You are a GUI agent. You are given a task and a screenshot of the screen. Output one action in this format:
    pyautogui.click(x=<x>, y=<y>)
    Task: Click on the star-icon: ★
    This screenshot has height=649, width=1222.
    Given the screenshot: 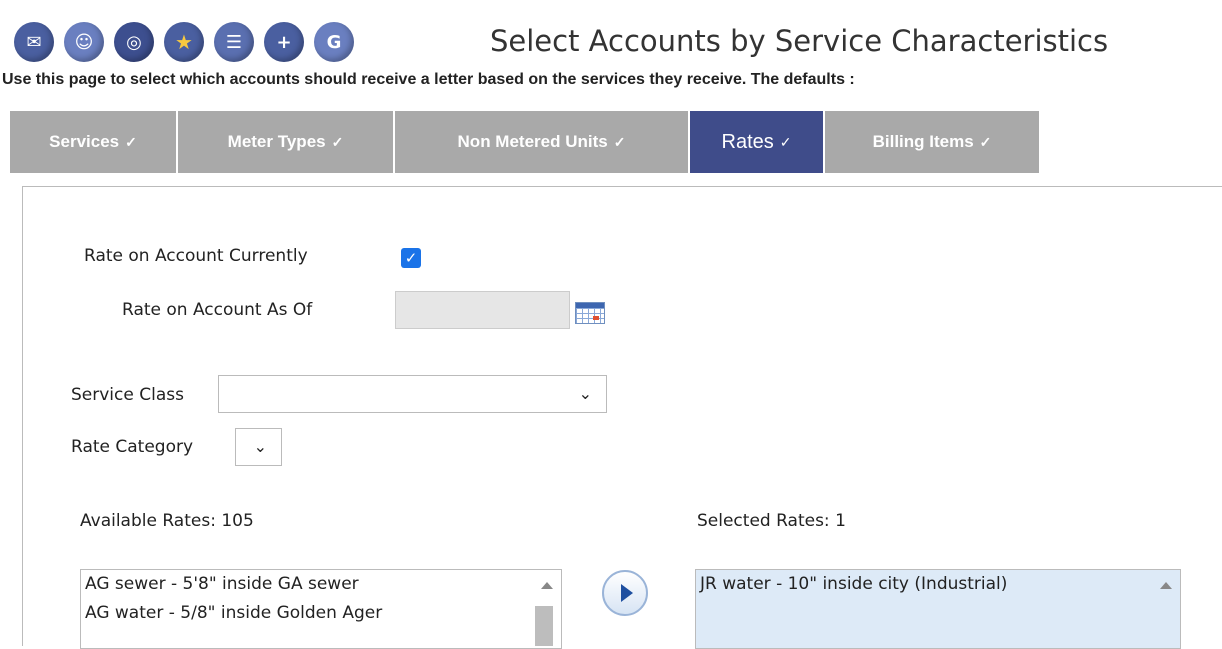 What is the action you would take?
    pyautogui.click(x=184, y=42)
    